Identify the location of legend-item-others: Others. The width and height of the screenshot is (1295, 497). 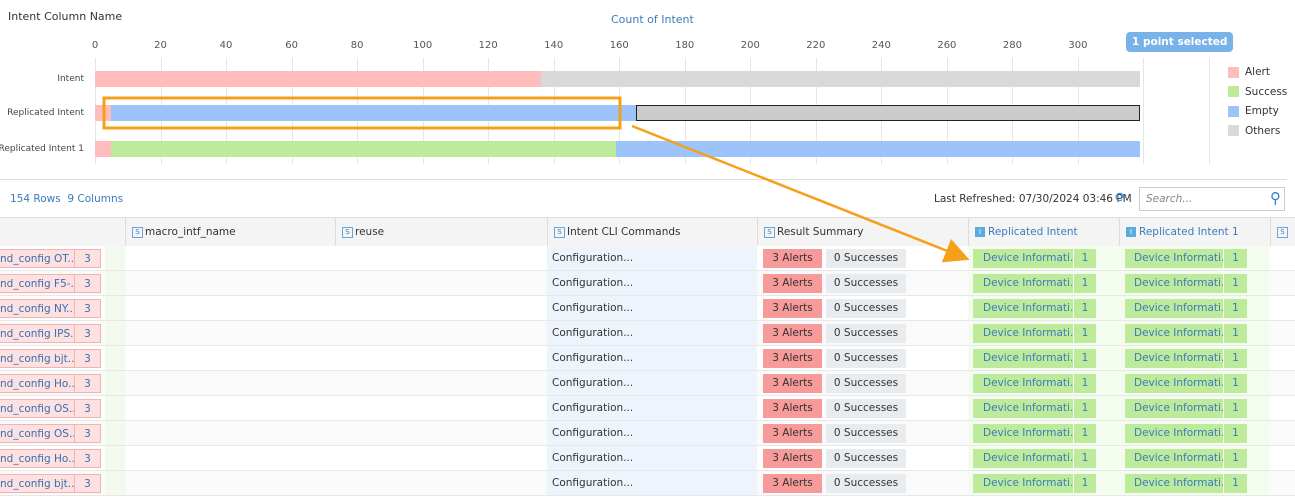
(1254, 131).